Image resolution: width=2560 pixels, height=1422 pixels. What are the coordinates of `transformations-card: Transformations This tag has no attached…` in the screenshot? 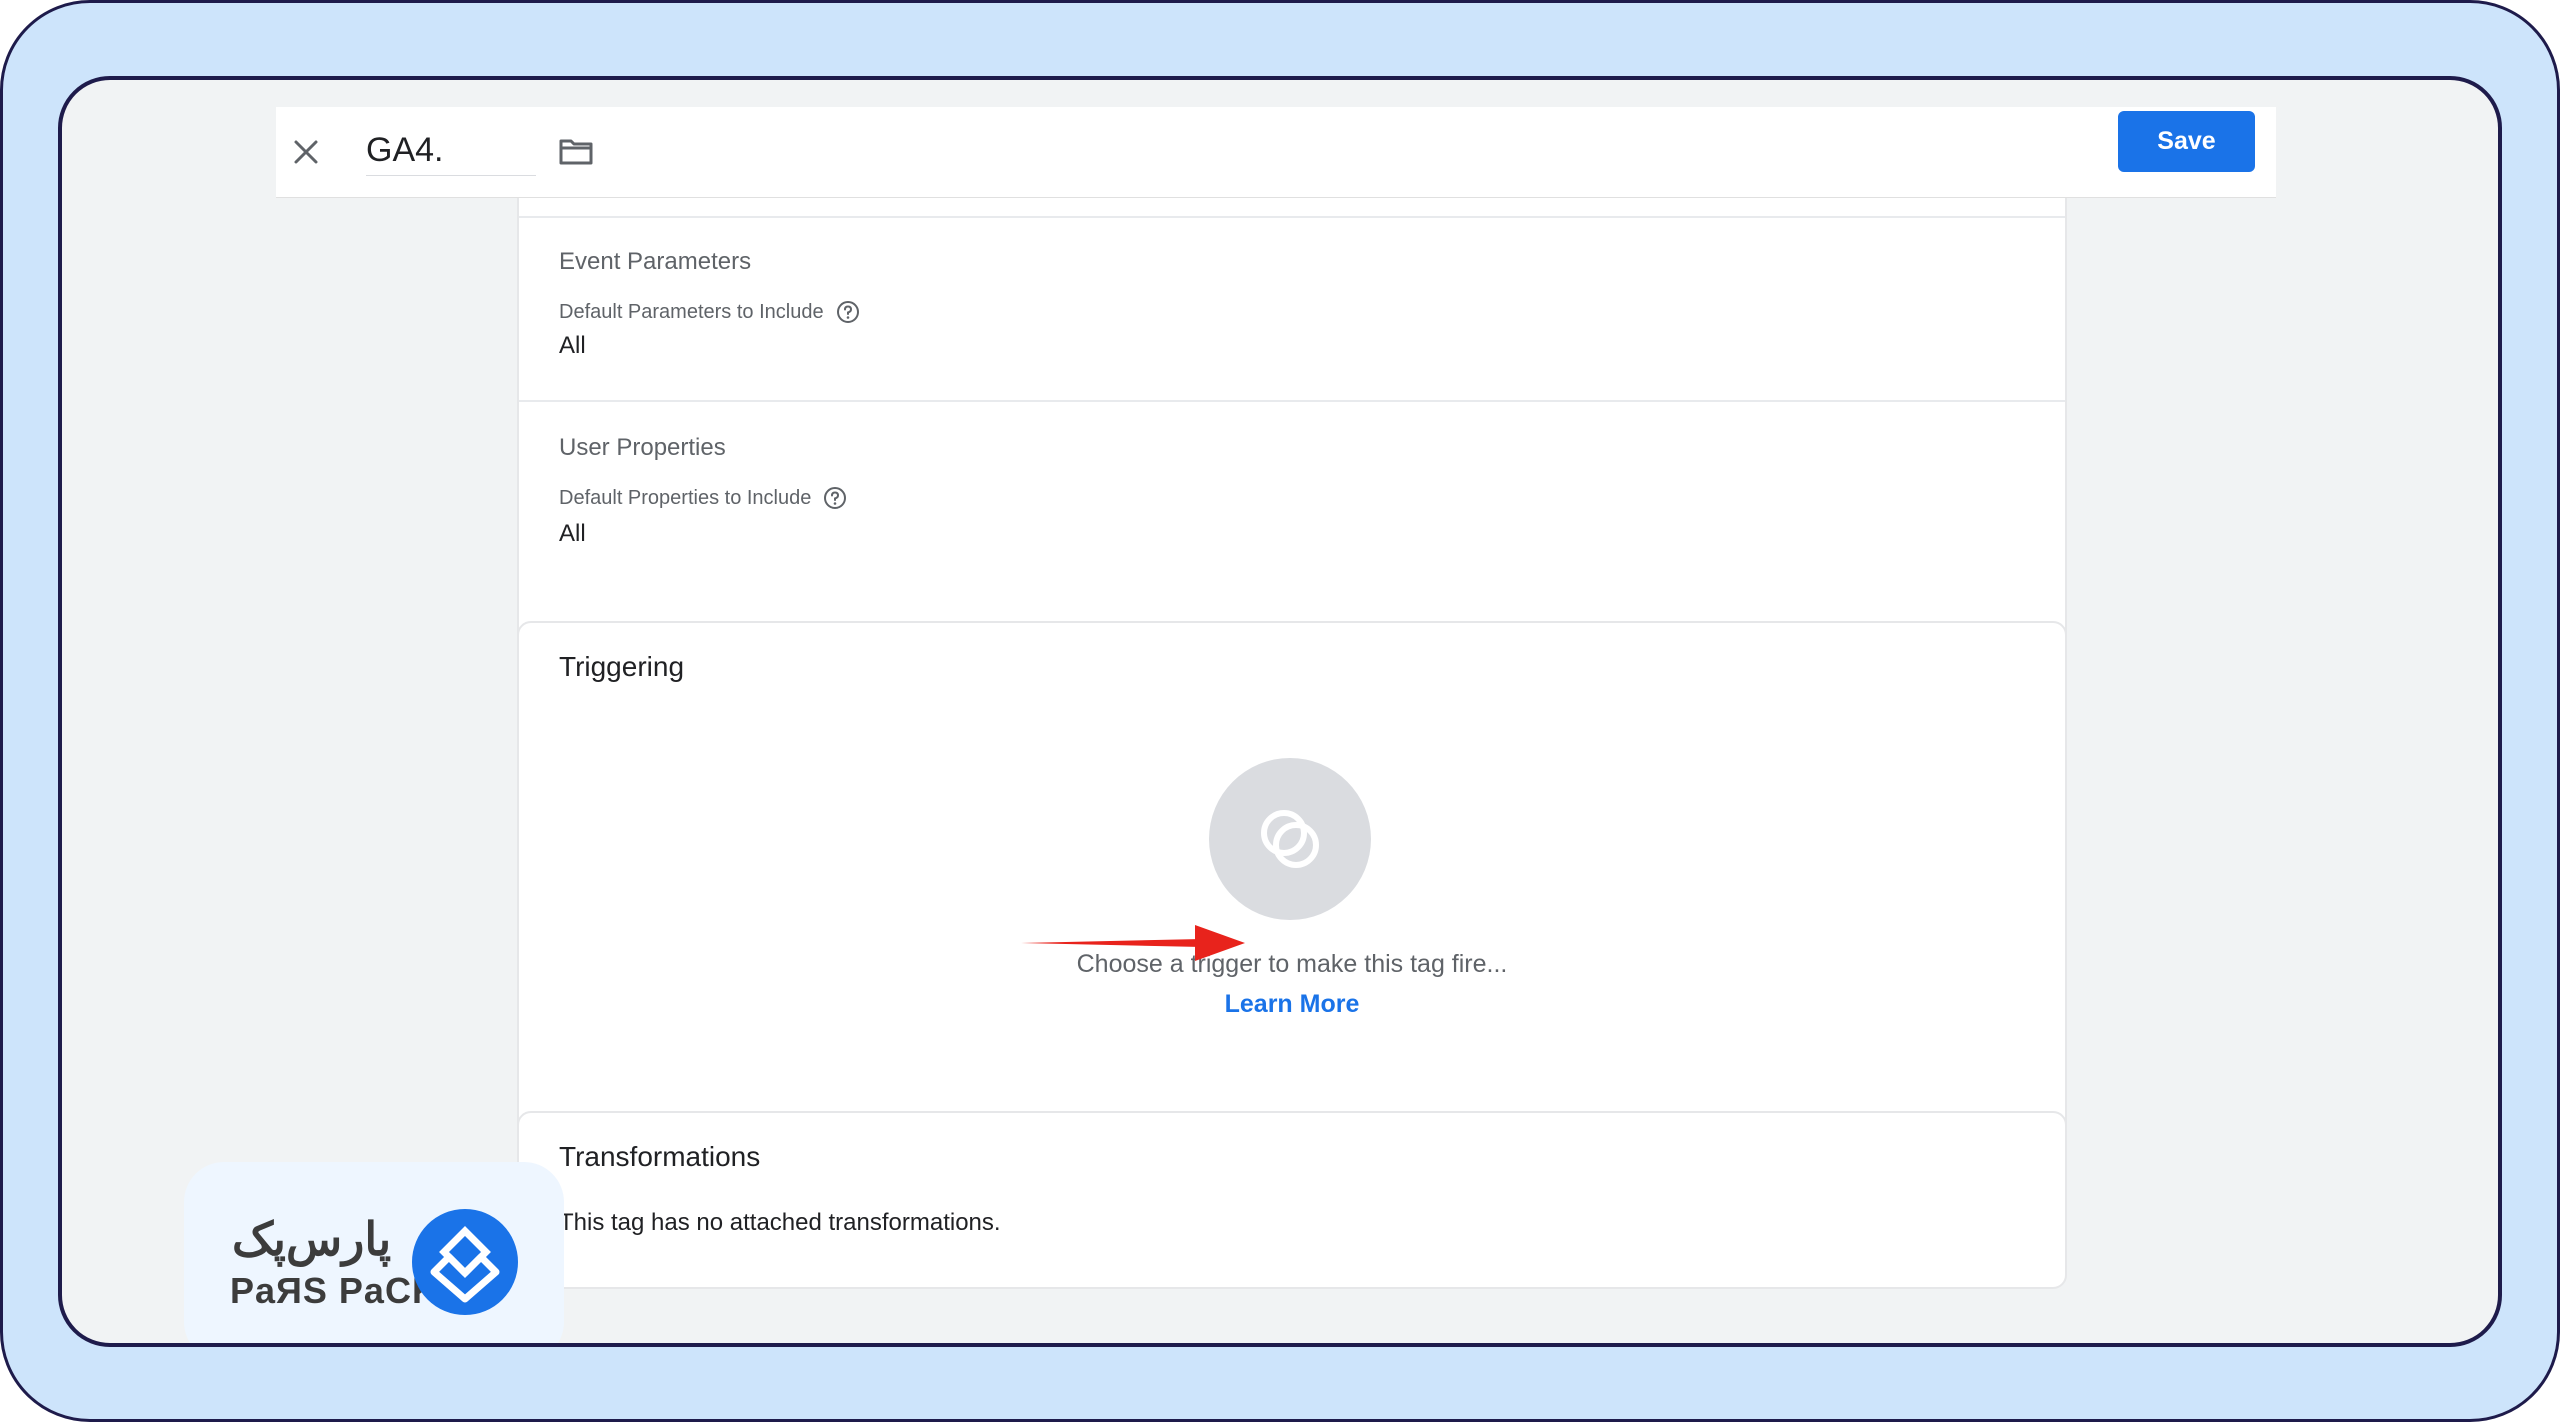 It's located at (1292, 1200).